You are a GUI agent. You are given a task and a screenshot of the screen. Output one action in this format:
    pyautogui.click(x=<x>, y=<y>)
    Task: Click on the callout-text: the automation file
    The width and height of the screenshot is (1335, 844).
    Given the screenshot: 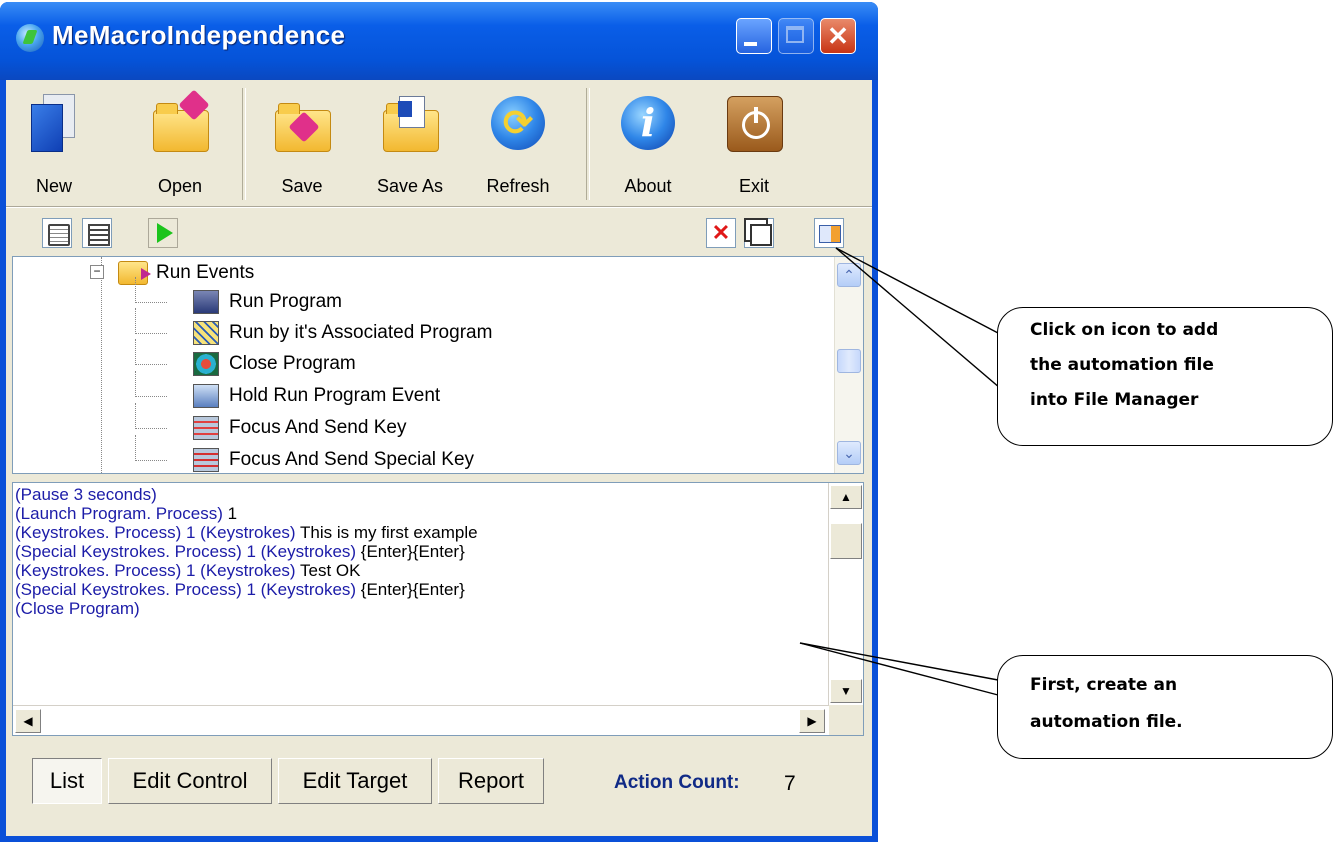 What is the action you would take?
    pyautogui.click(x=1122, y=365)
    